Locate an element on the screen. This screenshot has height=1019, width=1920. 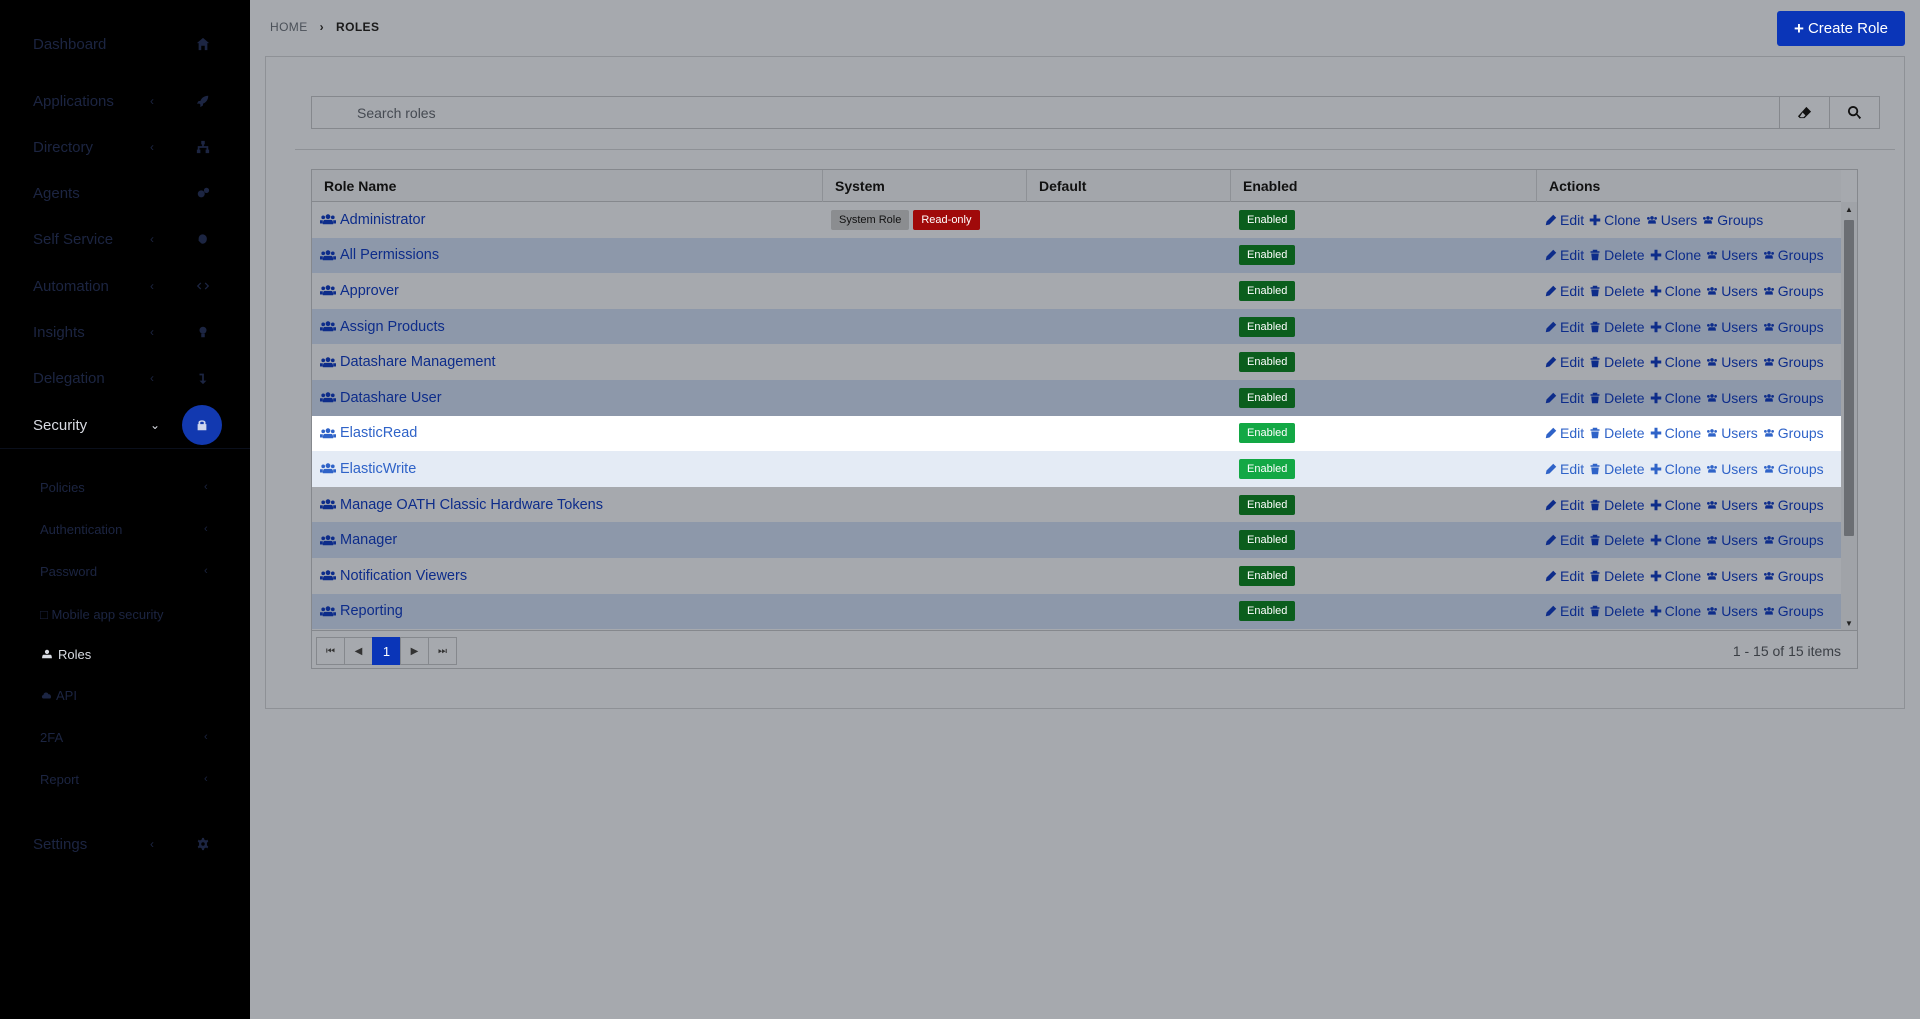
role-link: Administrator is located at coordinates (372, 220).